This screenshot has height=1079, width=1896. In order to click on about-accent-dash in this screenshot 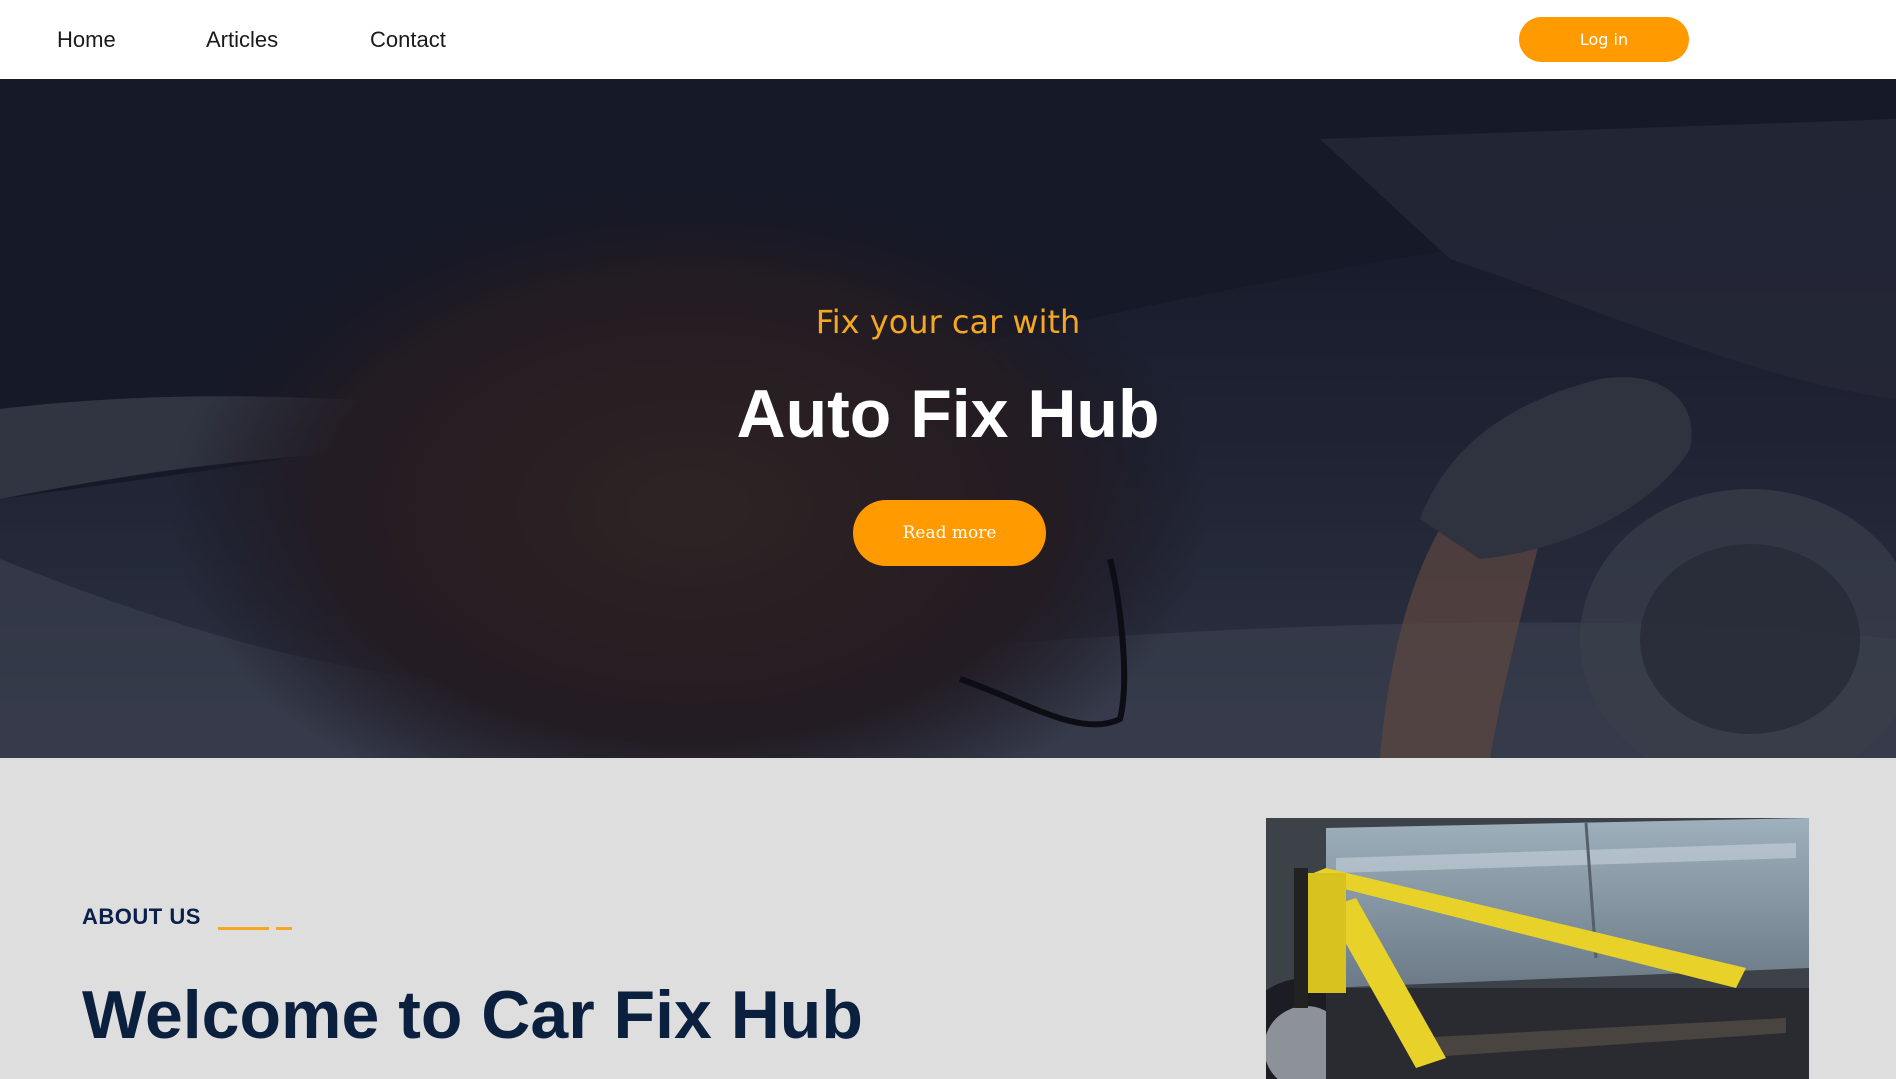, I will do `click(284, 928)`.